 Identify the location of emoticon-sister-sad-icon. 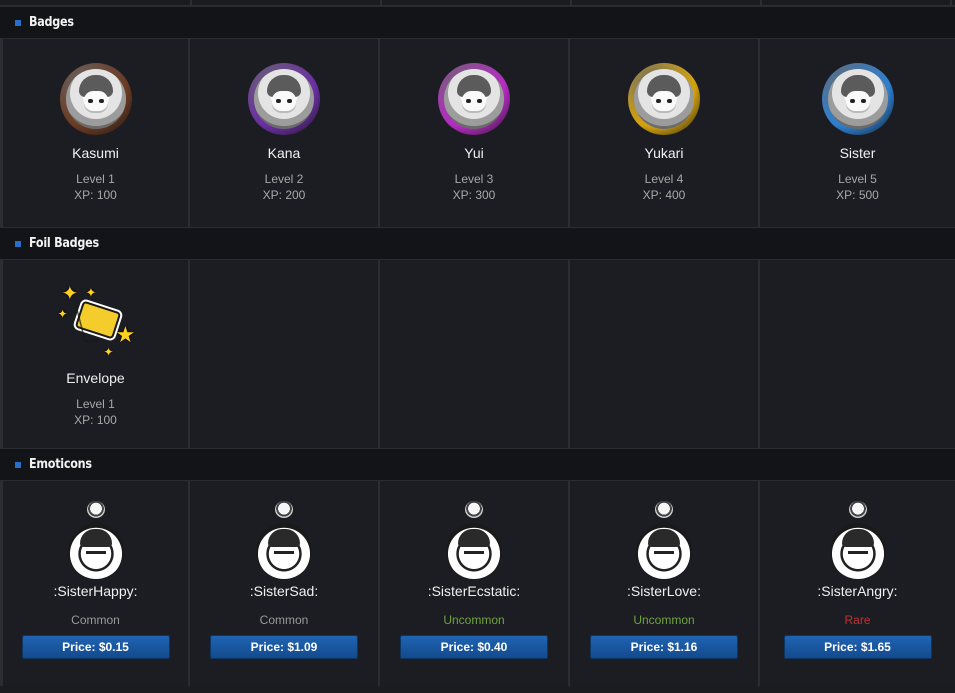
(284, 551).